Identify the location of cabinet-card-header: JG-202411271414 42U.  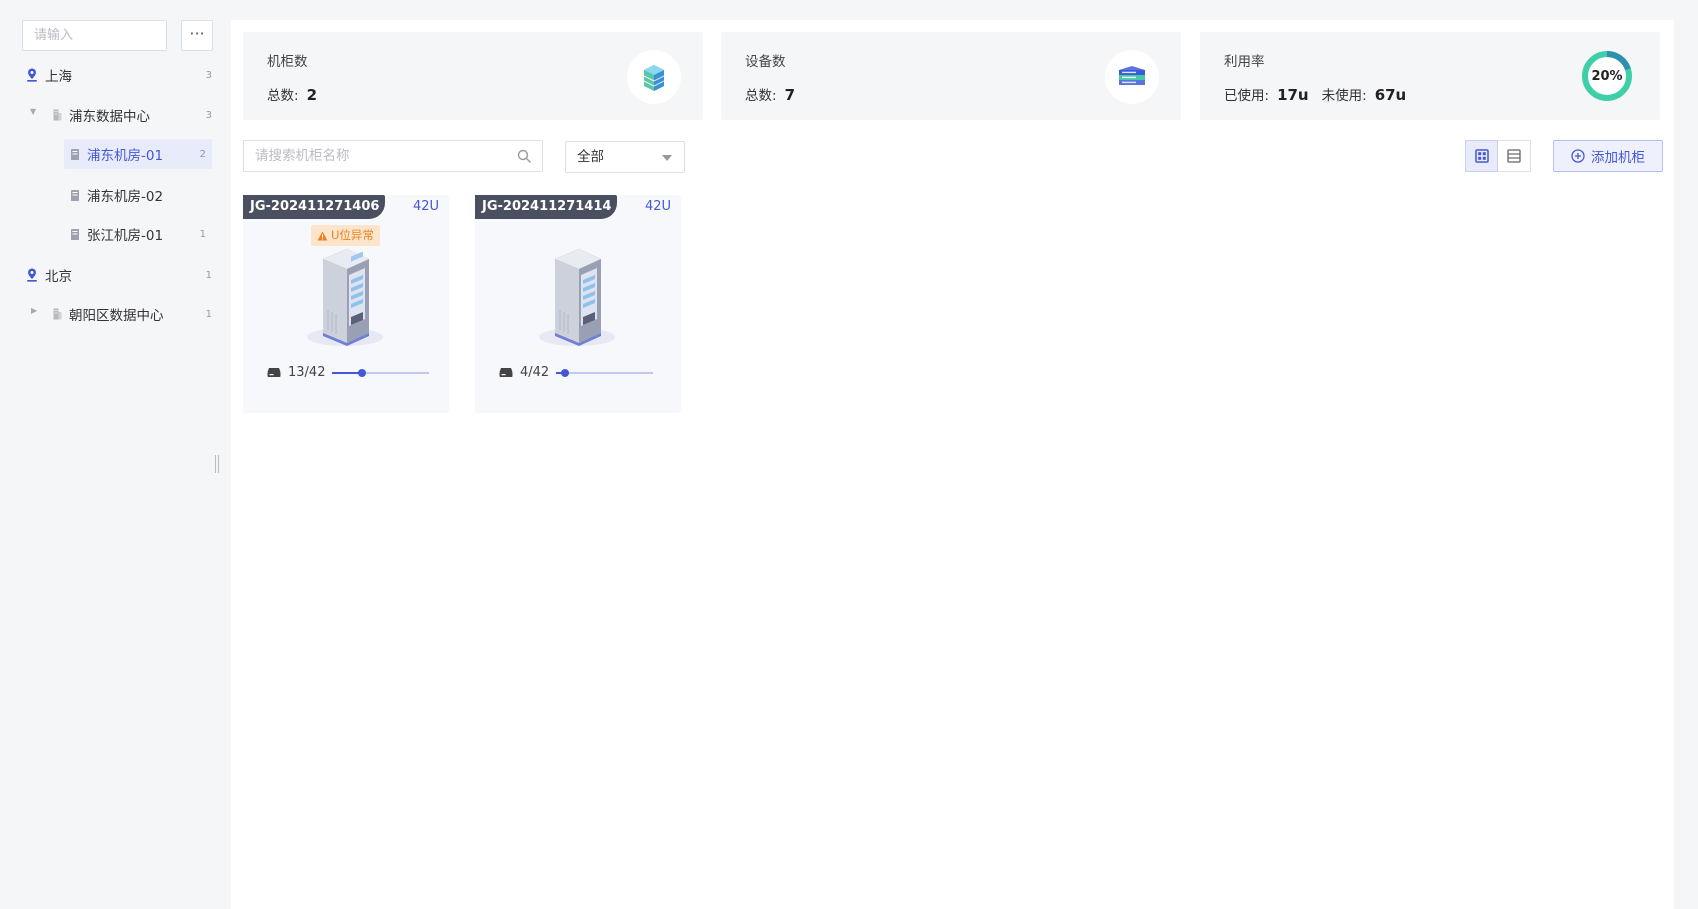
(578, 207).